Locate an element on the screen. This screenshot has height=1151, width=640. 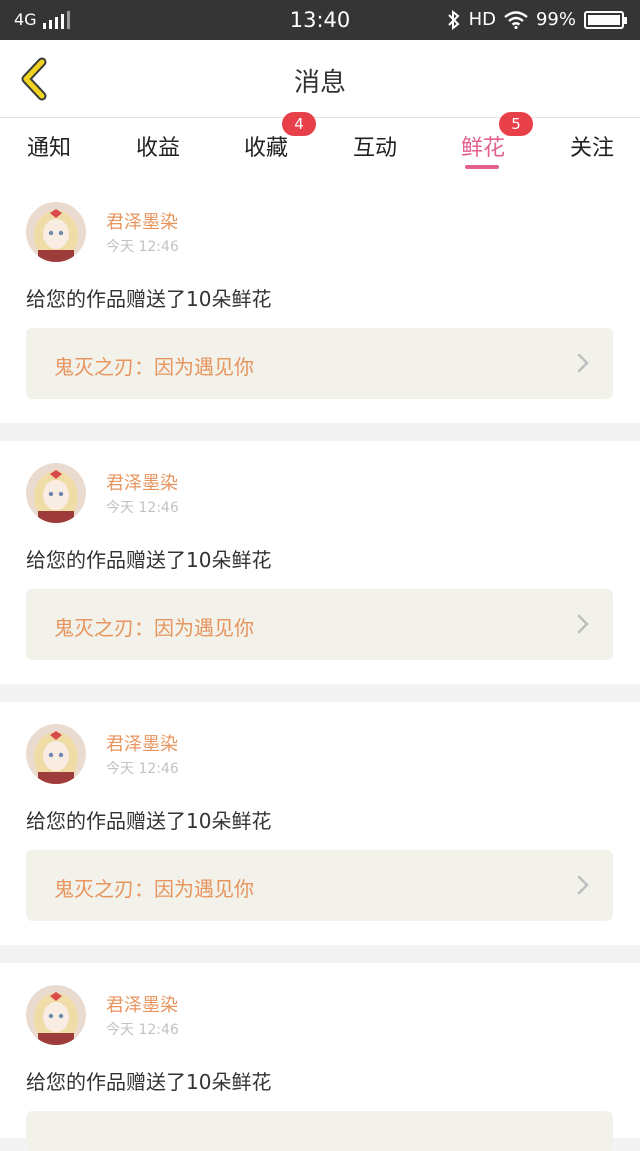
favorites-badge: 4 is located at coordinates (299, 124).